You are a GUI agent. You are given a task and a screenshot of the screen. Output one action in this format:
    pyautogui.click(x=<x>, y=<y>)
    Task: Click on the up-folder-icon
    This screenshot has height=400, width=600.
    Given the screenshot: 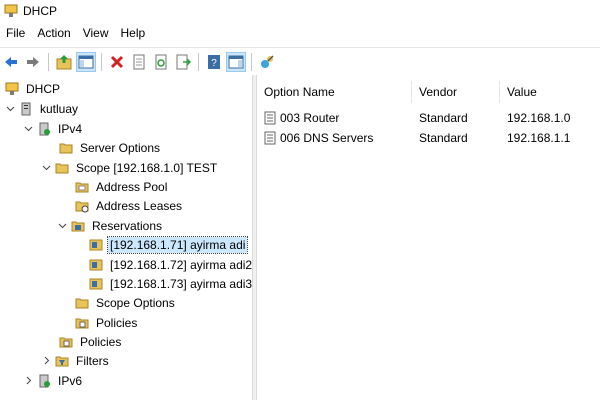 What is the action you would take?
    pyautogui.click(x=64, y=62)
    